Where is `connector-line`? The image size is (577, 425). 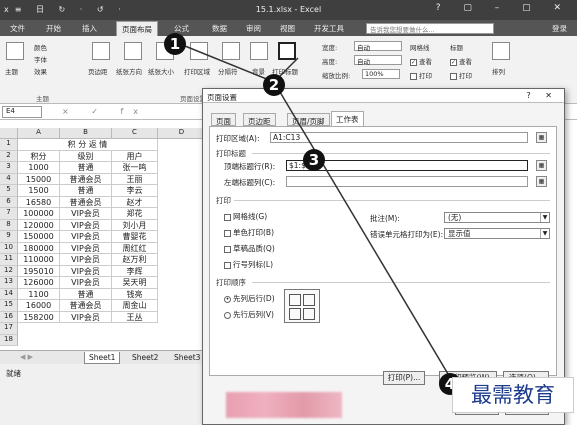 connector-line is located at coordinates (227, 63).